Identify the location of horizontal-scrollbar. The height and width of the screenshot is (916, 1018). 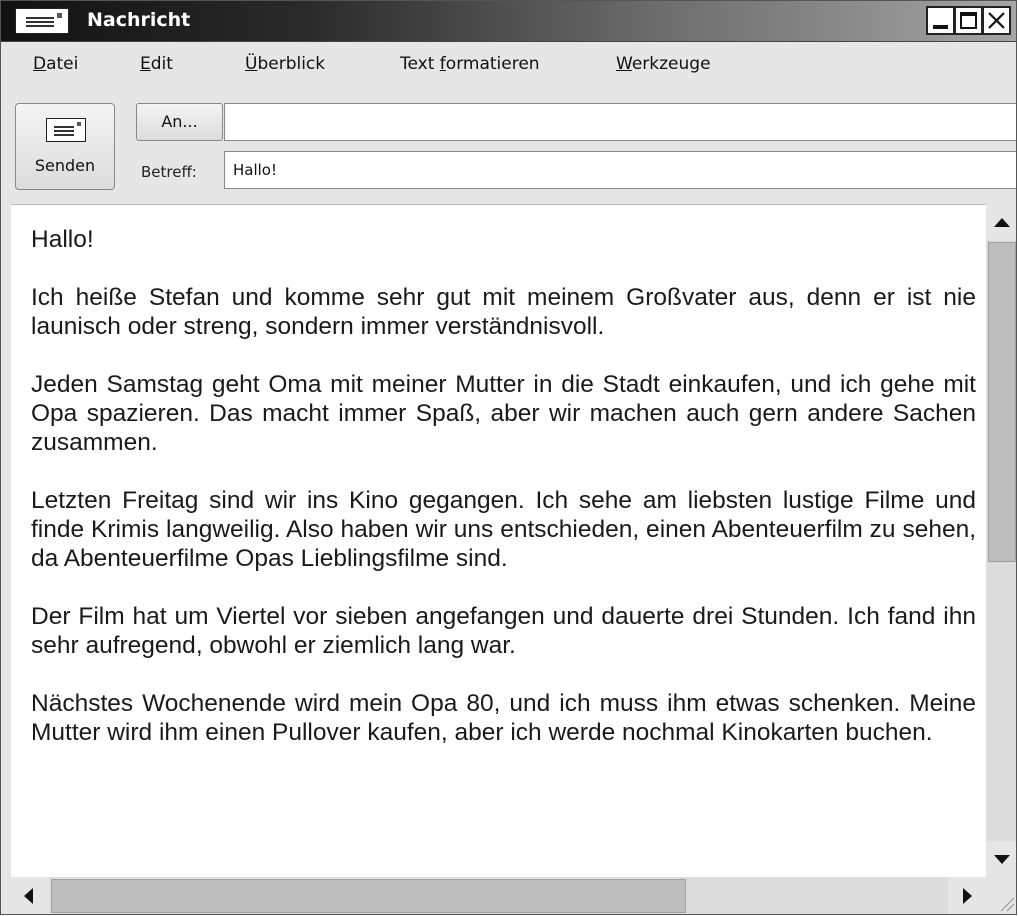
(498, 895).